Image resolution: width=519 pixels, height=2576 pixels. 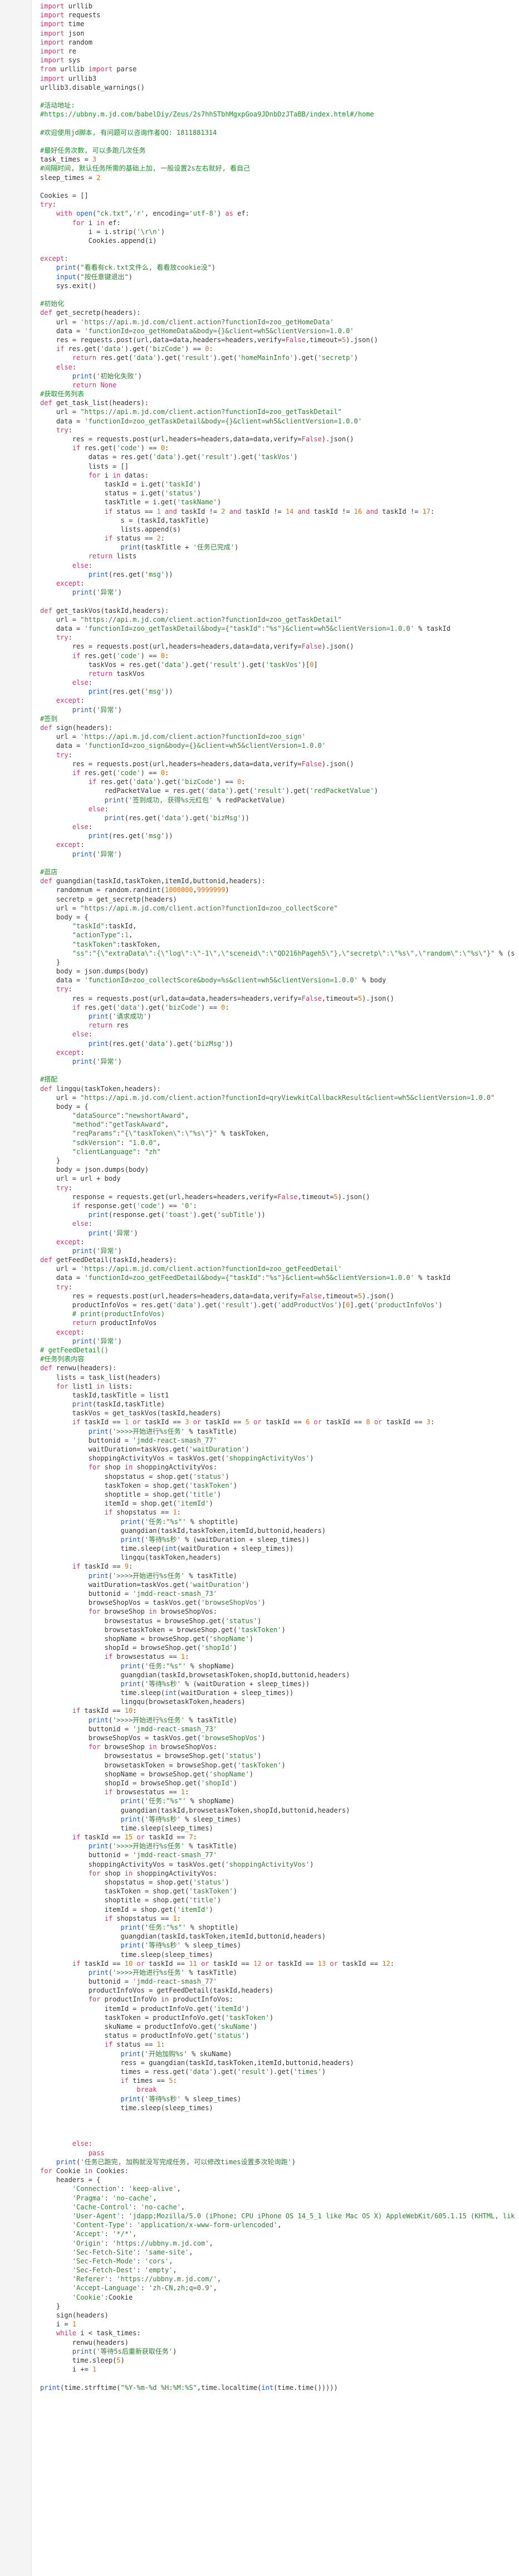 I want to click on code-line: 4import json, so click(x=277, y=33).